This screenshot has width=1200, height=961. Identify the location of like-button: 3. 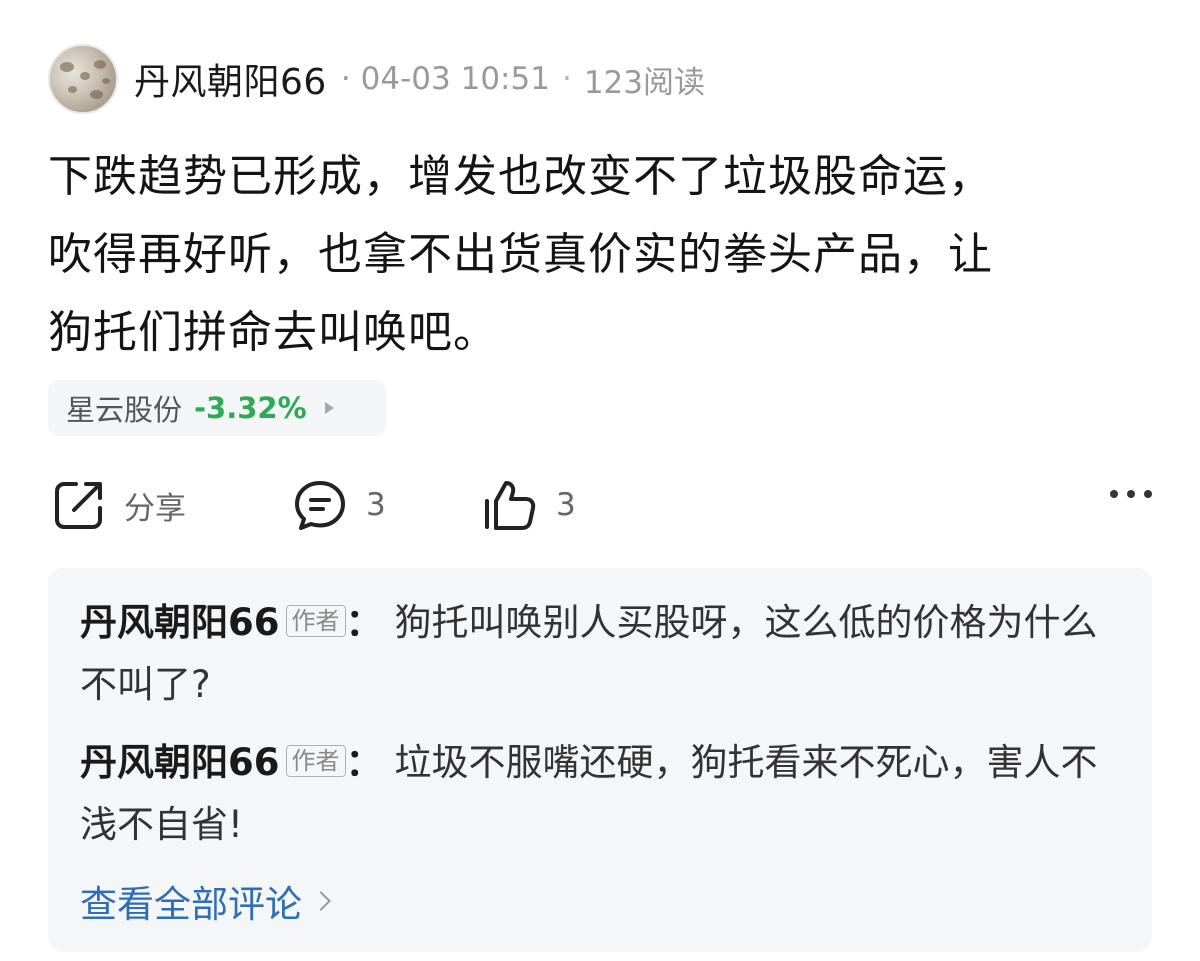
(529, 505).